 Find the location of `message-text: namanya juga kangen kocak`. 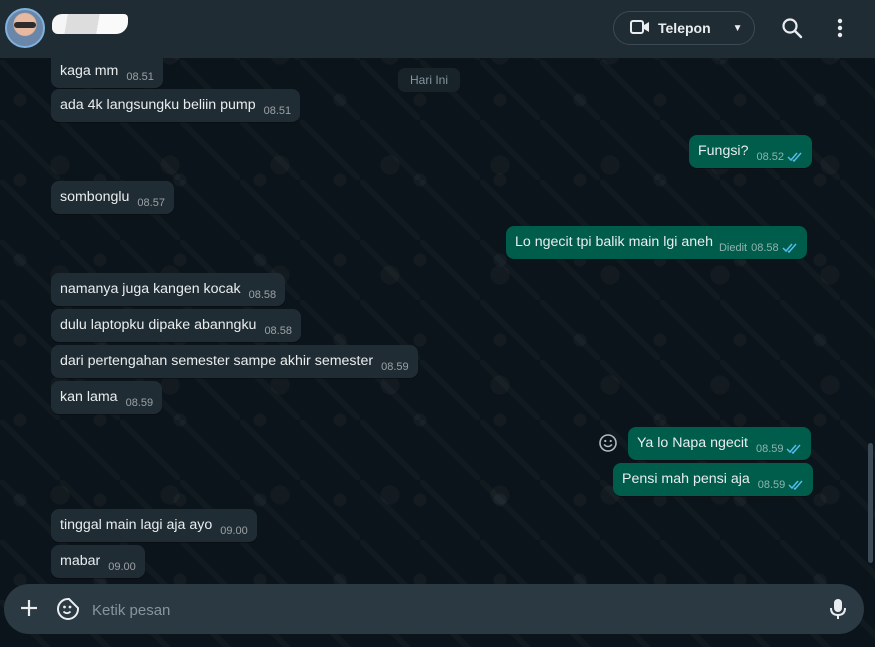

message-text: namanya juga kangen kocak is located at coordinates (150, 289).